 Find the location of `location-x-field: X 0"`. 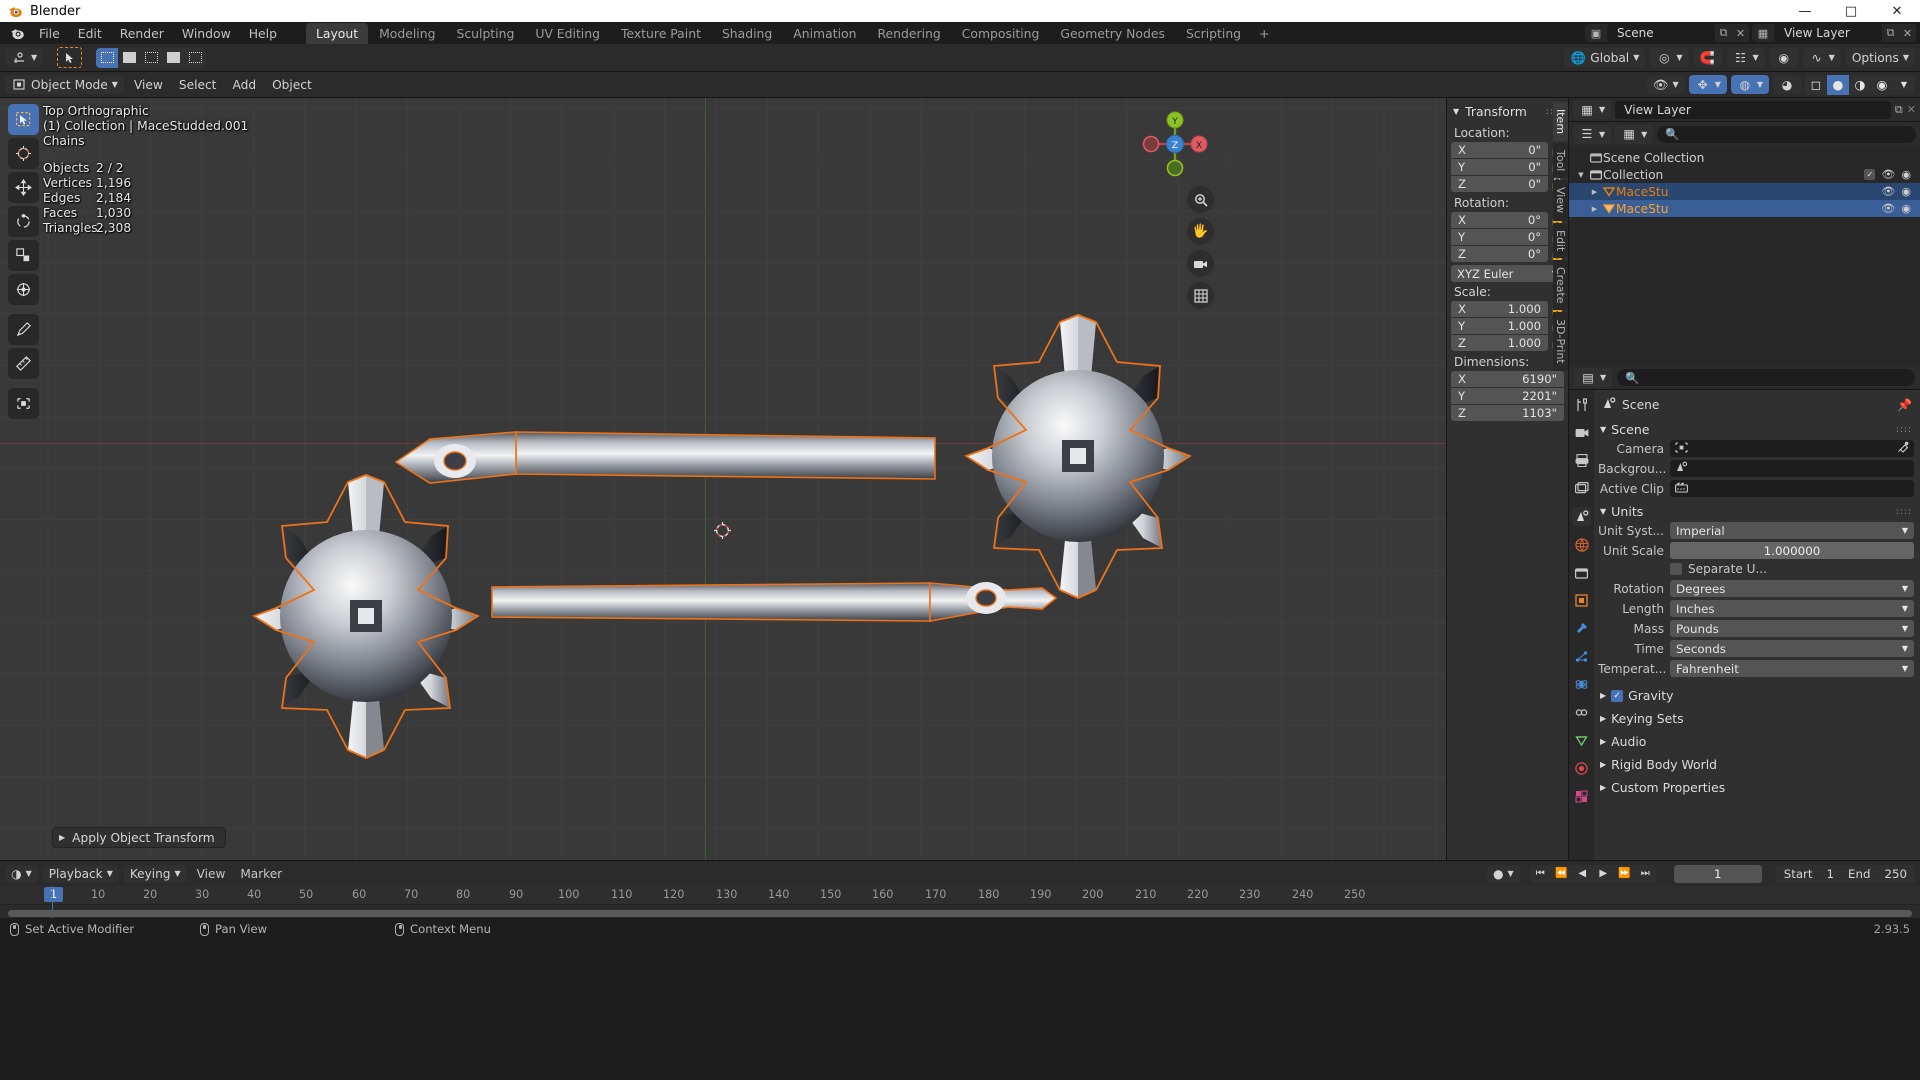

location-x-field: X 0" is located at coordinates (1499, 150).